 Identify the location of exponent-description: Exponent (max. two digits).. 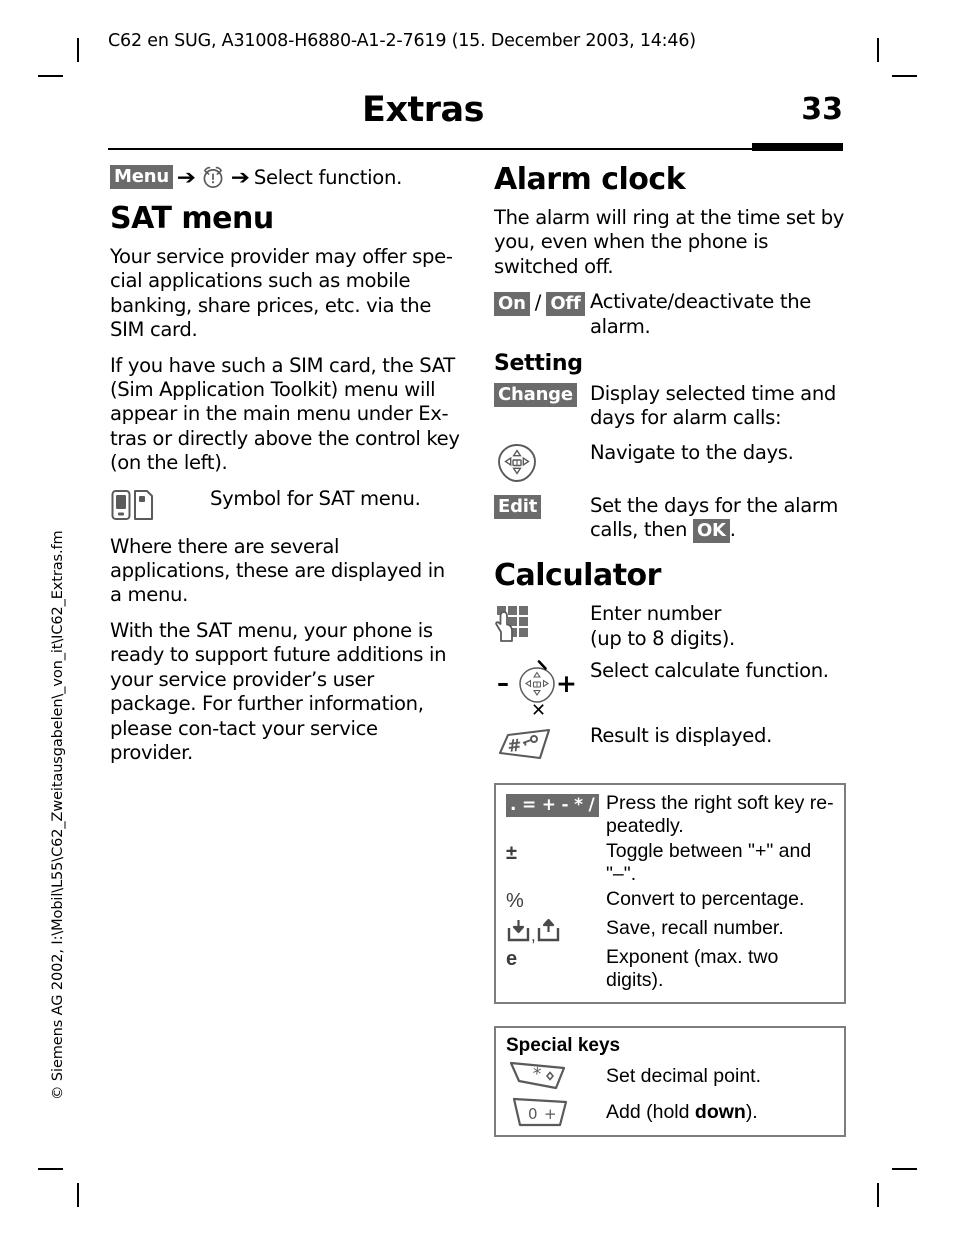
(692, 969).